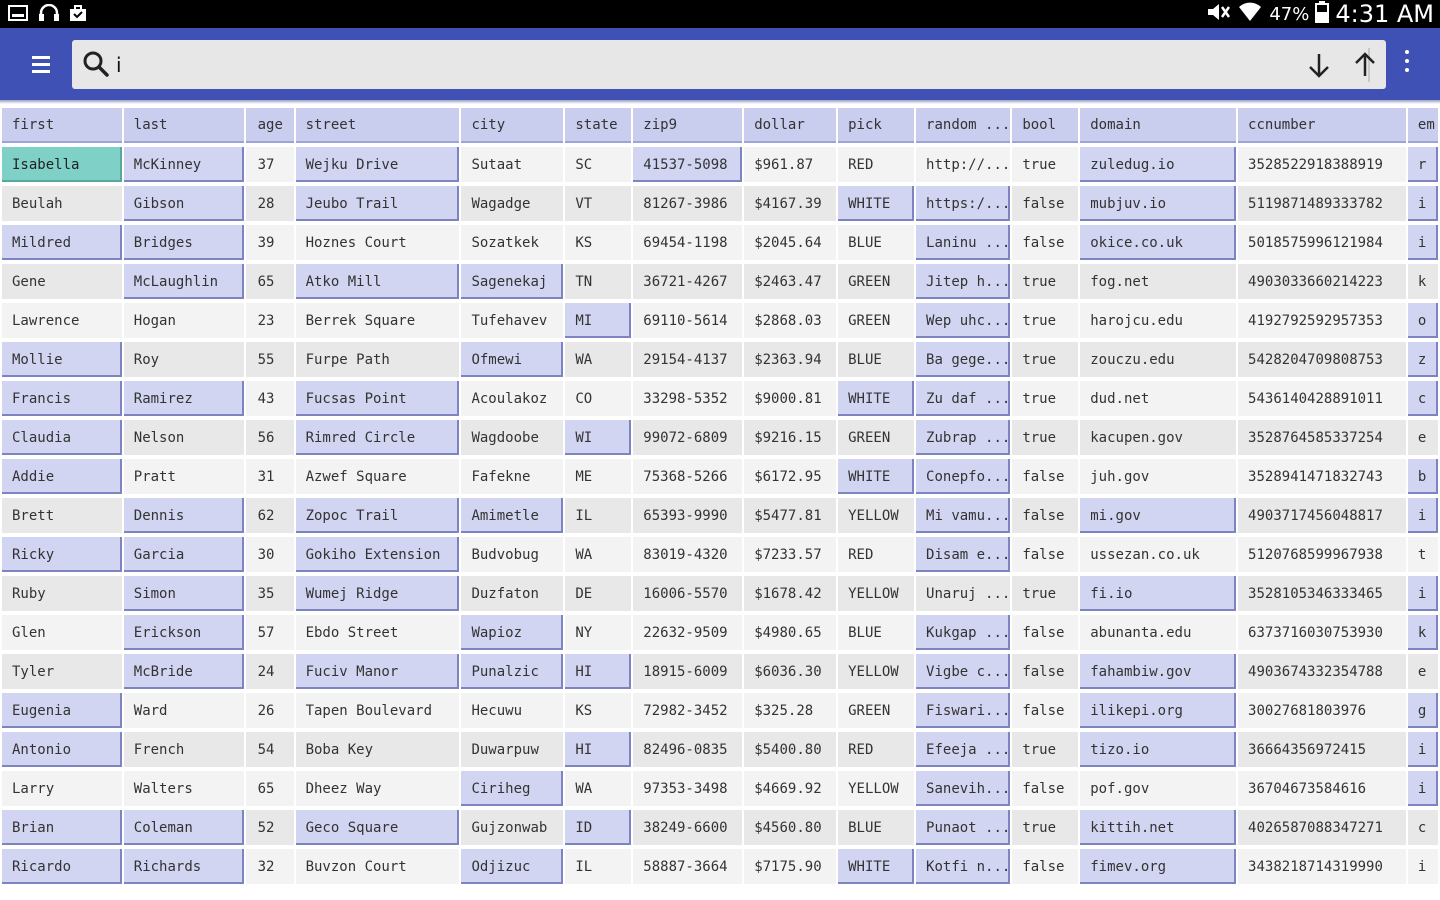  Describe the element at coordinates (269, 749) in the screenshot. I see `table-cell: 54` at that location.